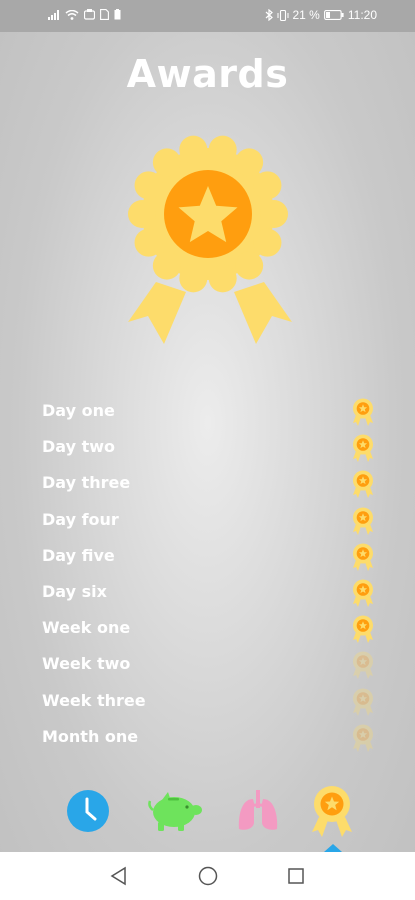  I want to click on award-medal-icon, so click(332, 811).